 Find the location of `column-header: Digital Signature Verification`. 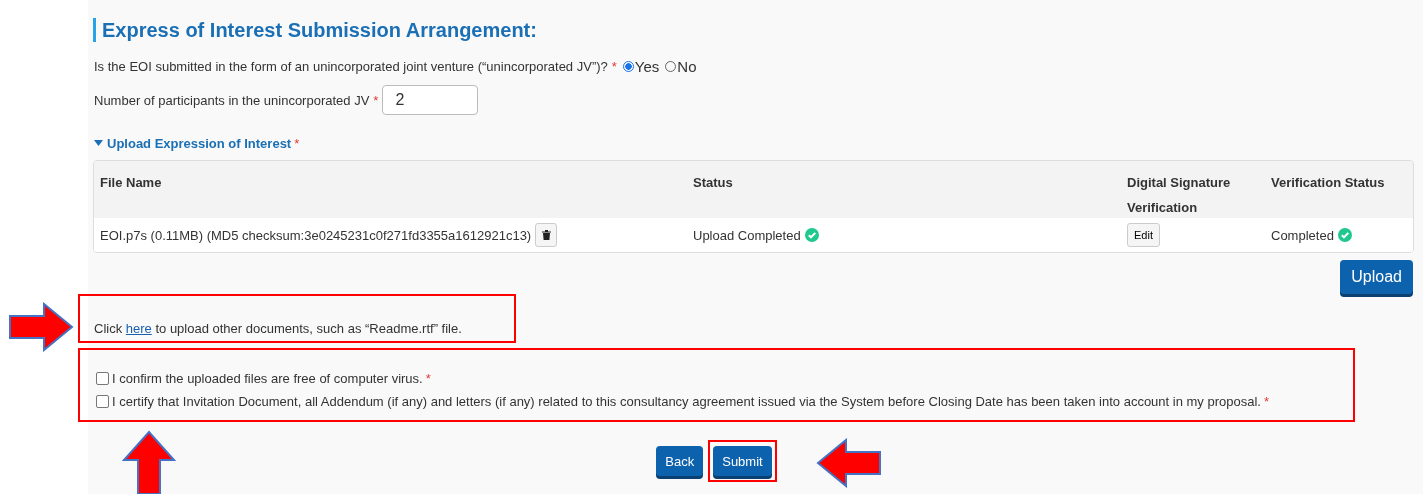

column-header: Digital Signature Verification is located at coordinates (1179, 195).